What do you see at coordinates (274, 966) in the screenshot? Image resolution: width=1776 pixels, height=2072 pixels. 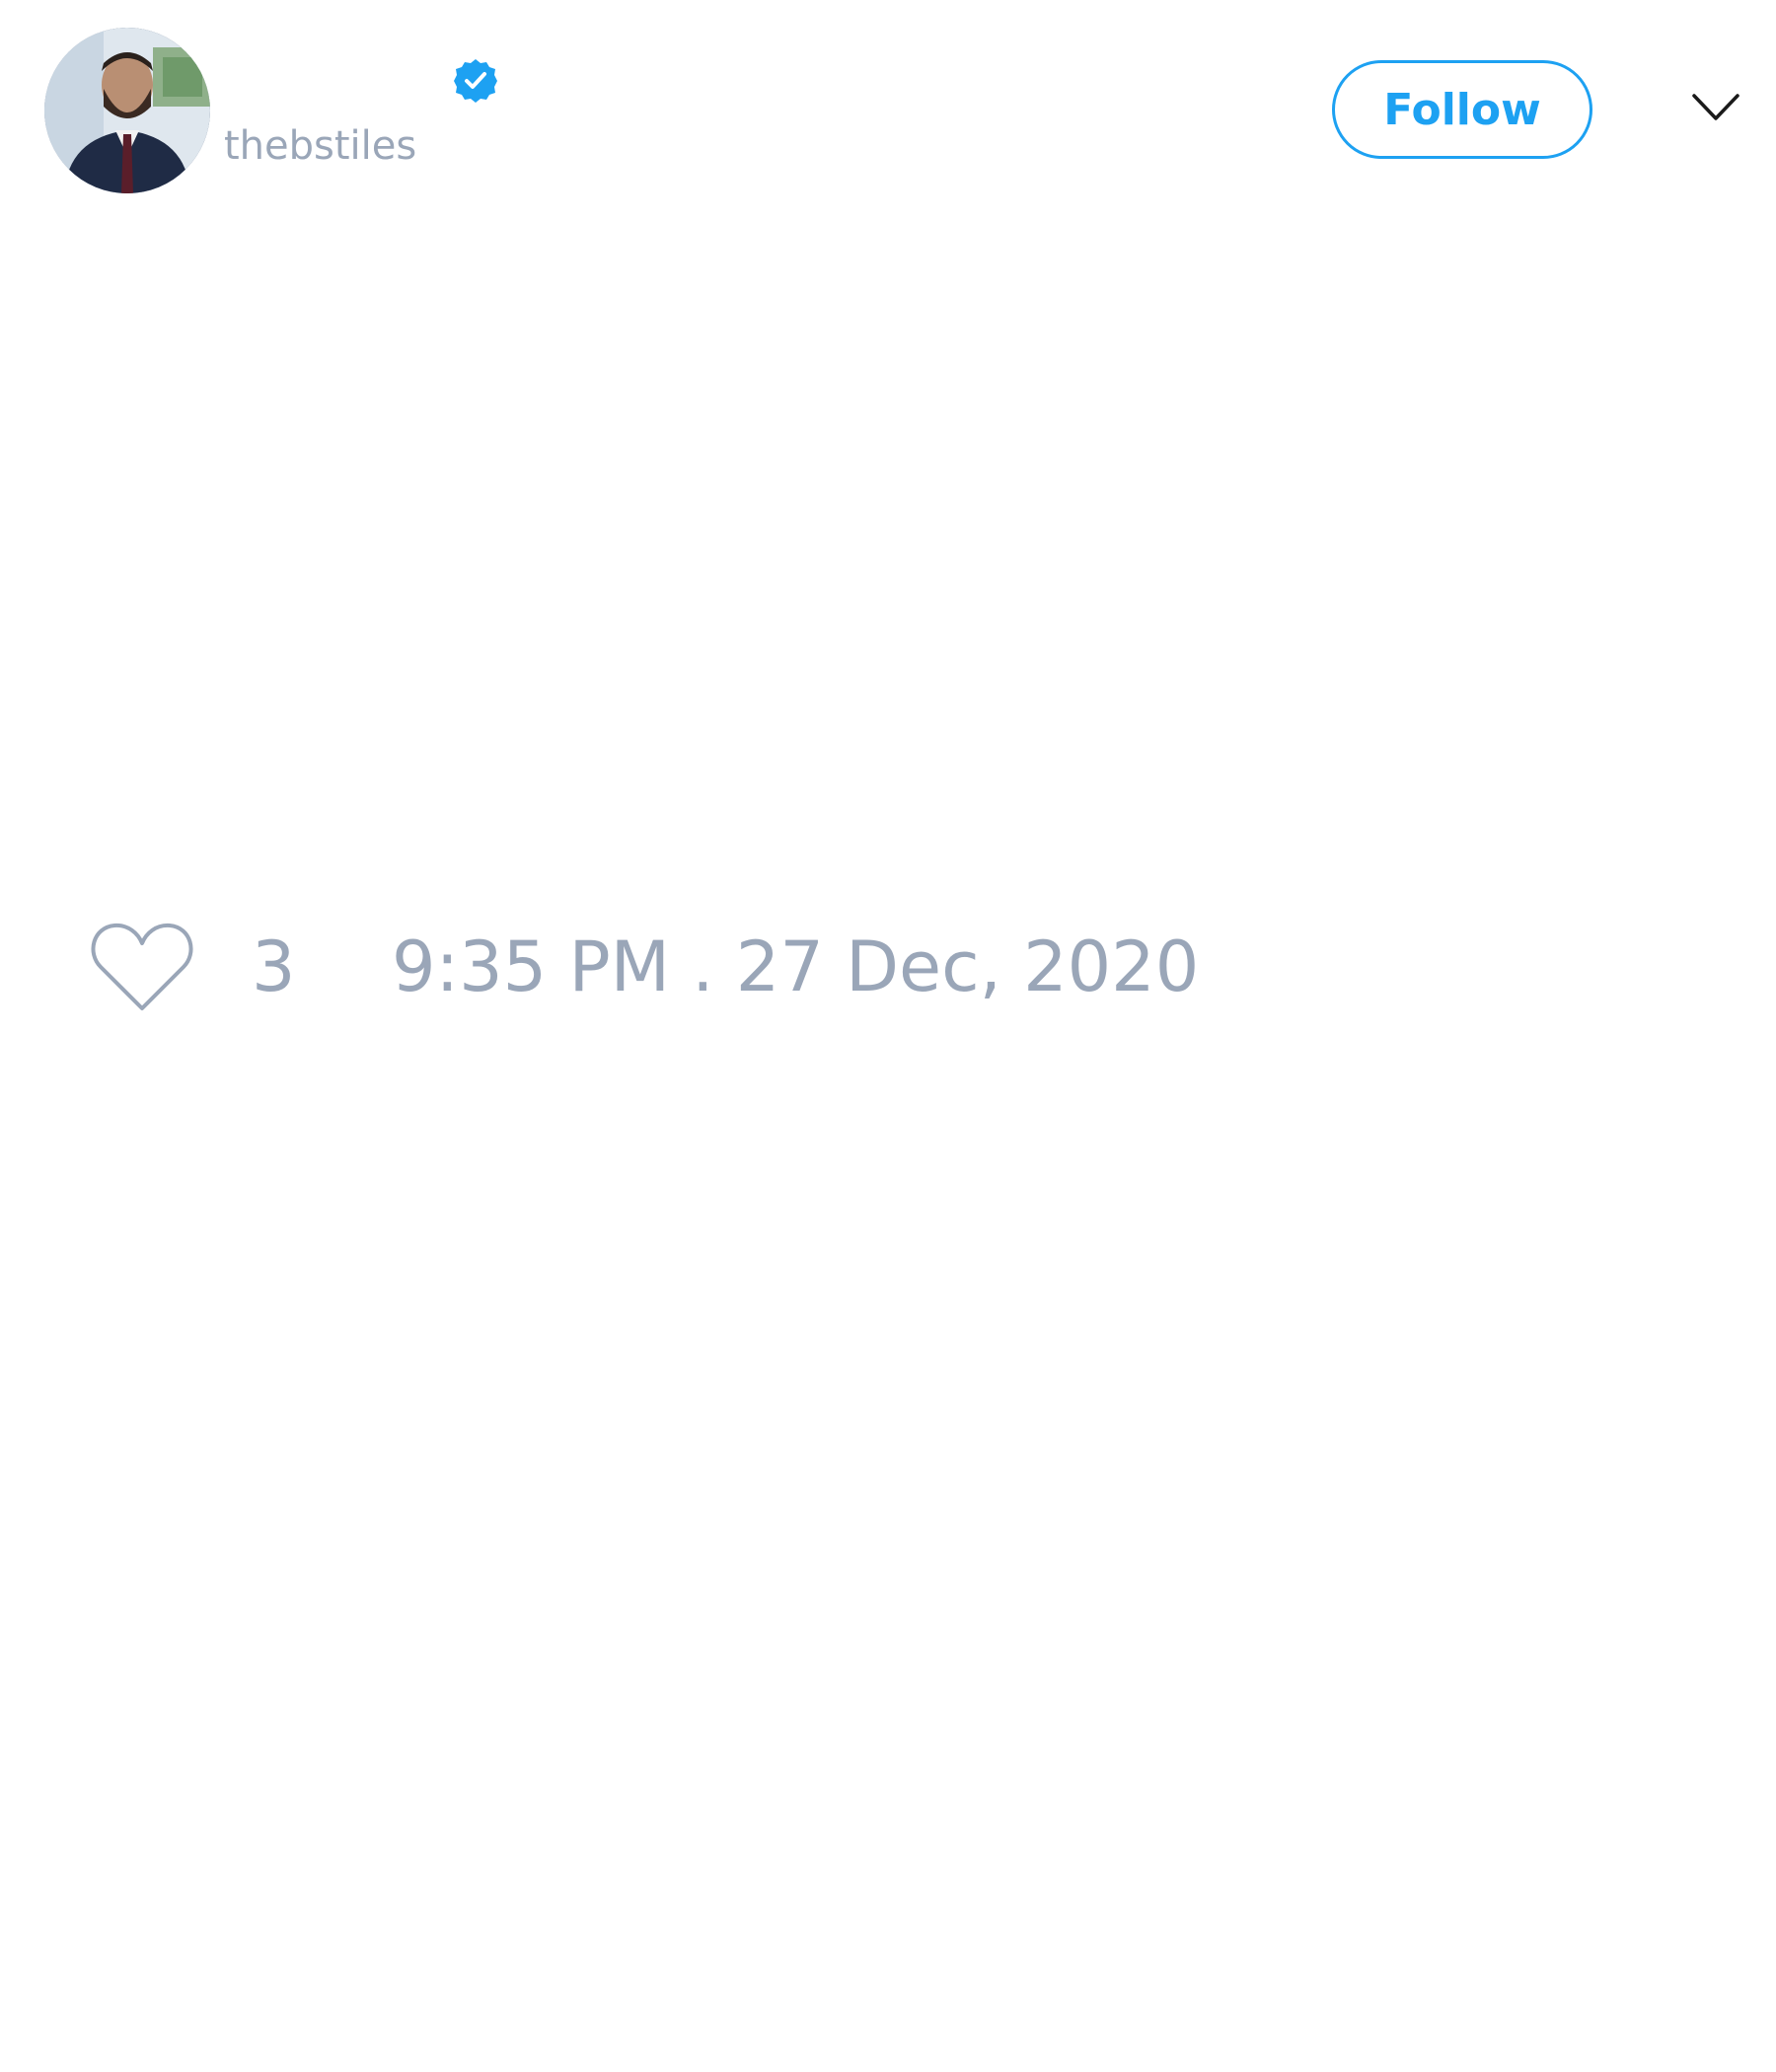 I see `like-count: 3` at bounding box center [274, 966].